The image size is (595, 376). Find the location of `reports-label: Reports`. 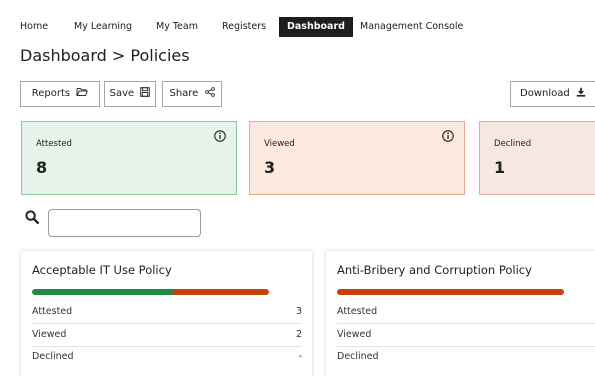

reports-label: Reports is located at coordinates (51, 93).